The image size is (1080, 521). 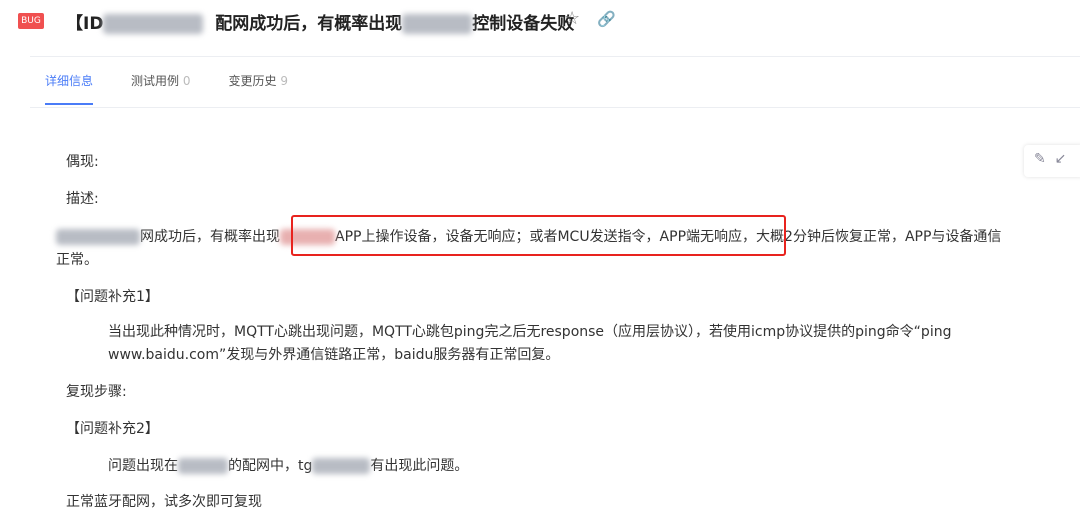 What do you see at coordinates (69, 88) in the screenshot?
I see `tab-details: 详细信息` at bounding box center [69, 88].